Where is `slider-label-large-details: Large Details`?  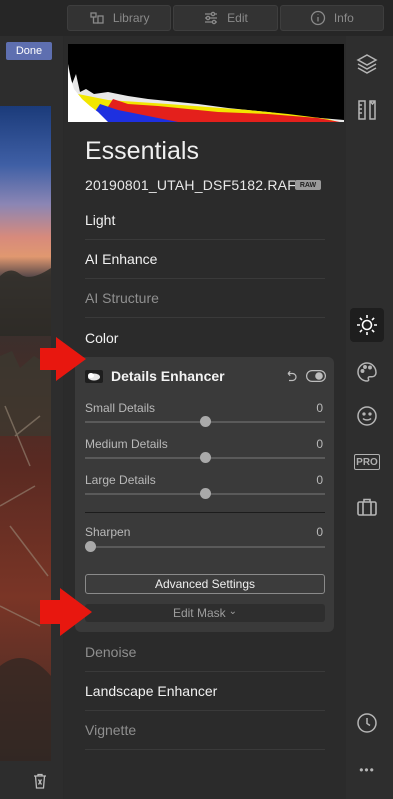
slider-label-large-details: Large Details is located at coordinates (120, 480).